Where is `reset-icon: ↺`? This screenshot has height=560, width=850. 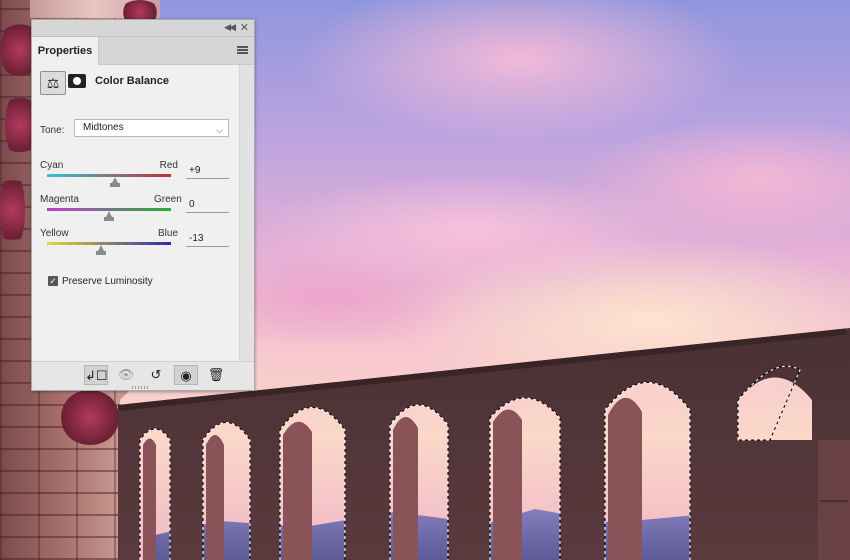
reset-icon: ↺ is located at coordinates (156, 375).